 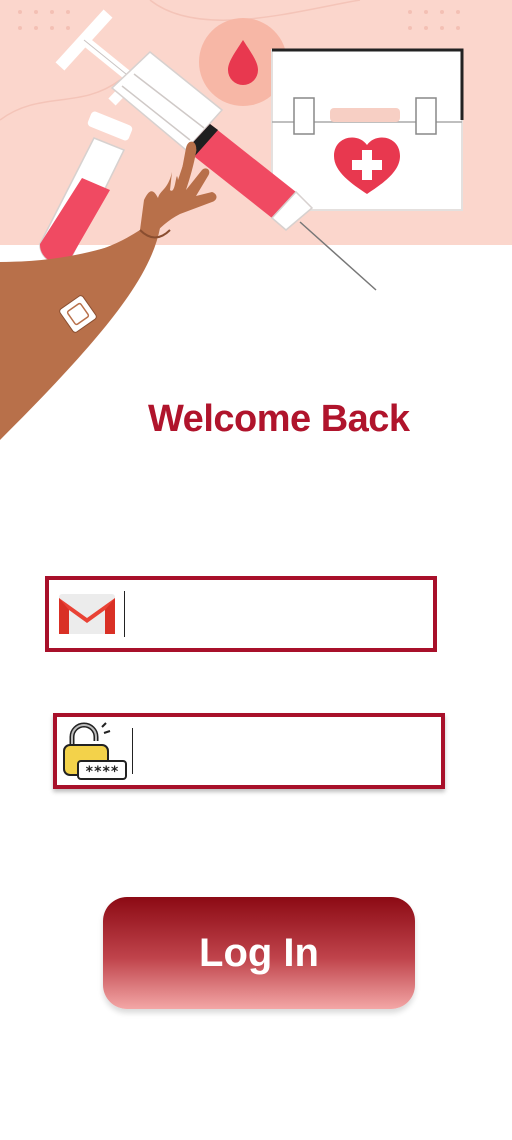 What do you see at coordinates (287, 751) in the screenshot?
I see `password-input` at bounding box center [287, 751].